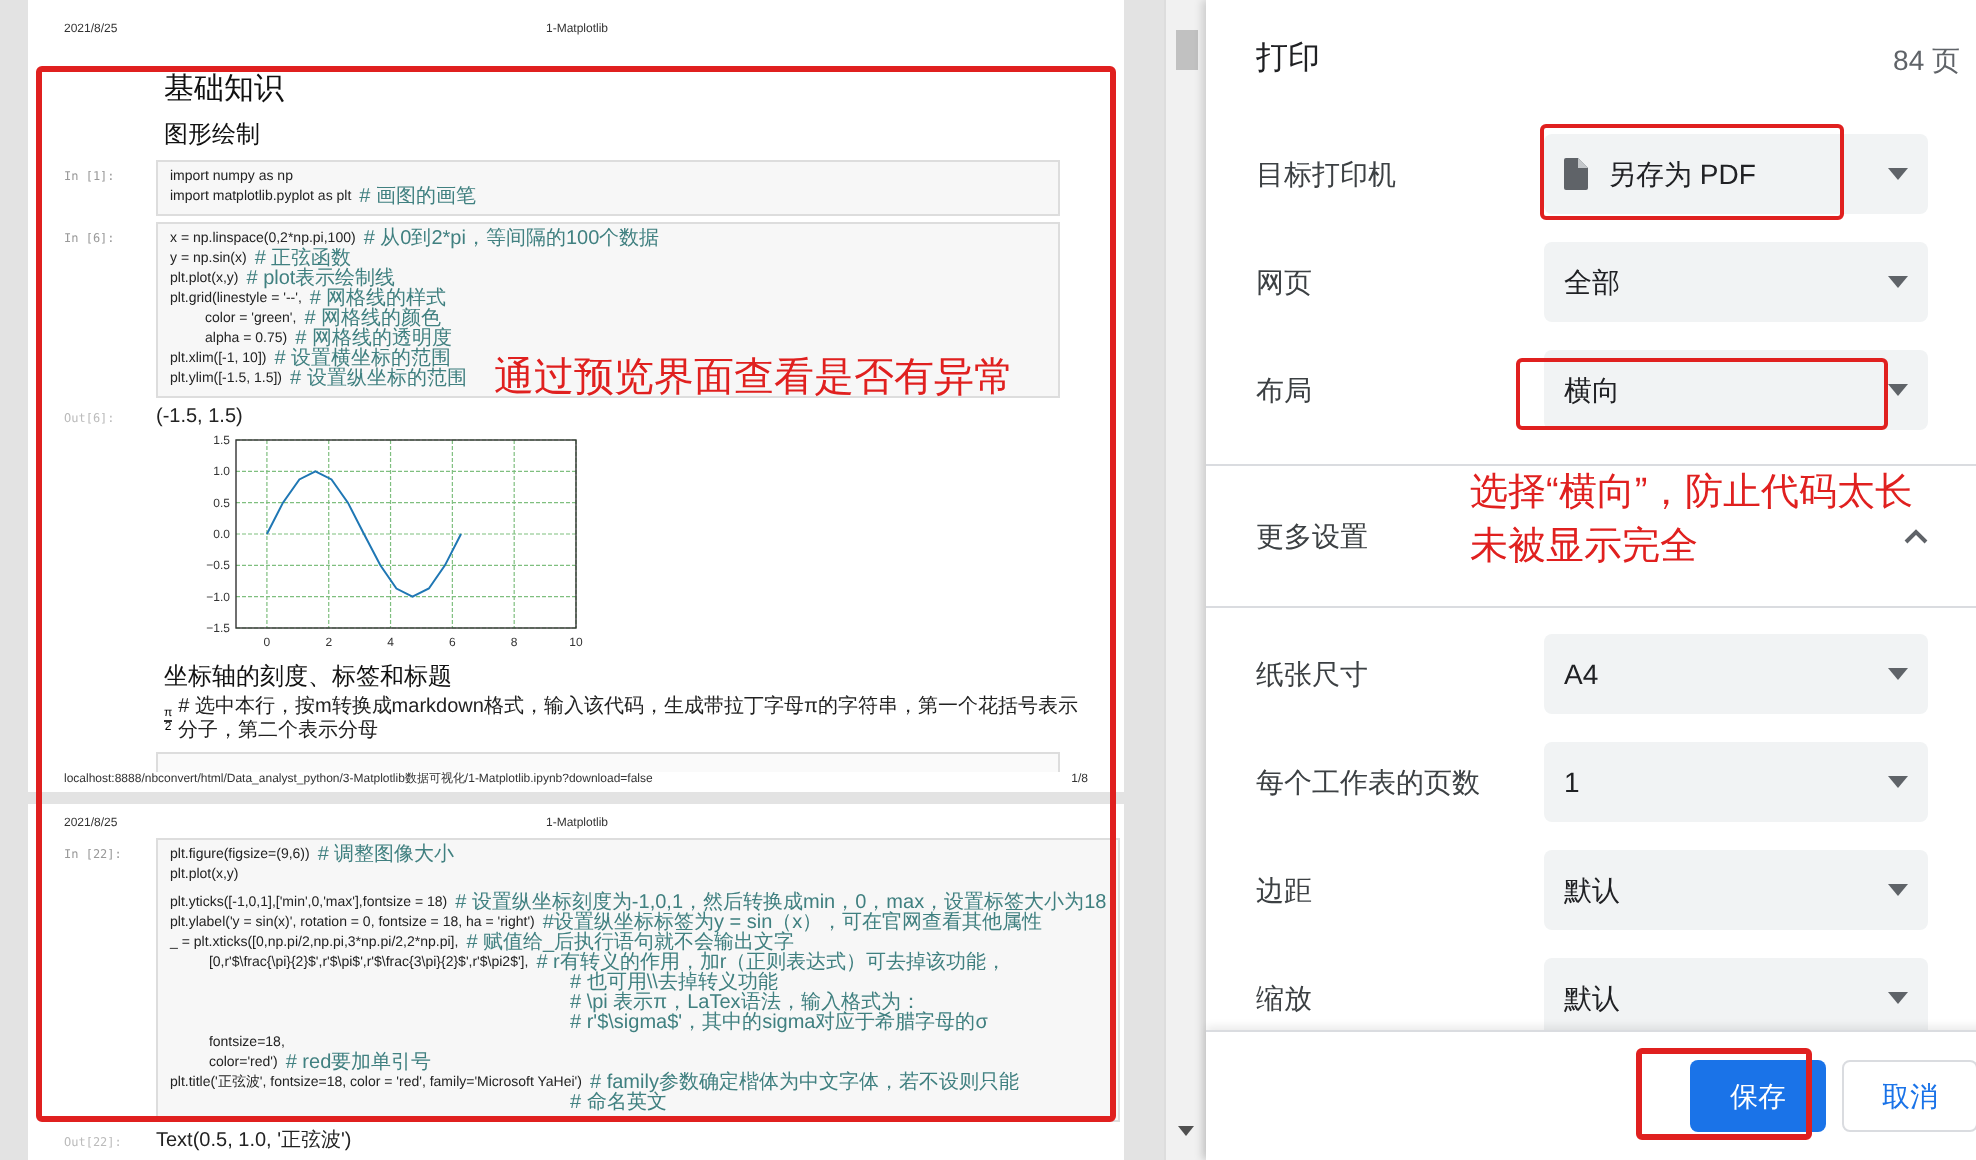 This screenshot has height=1160, width=1976. Describe the element at coordinates (674, 984) in the screenshot. I see `code-line: # 也可用\\去掉转义功能` at that location.